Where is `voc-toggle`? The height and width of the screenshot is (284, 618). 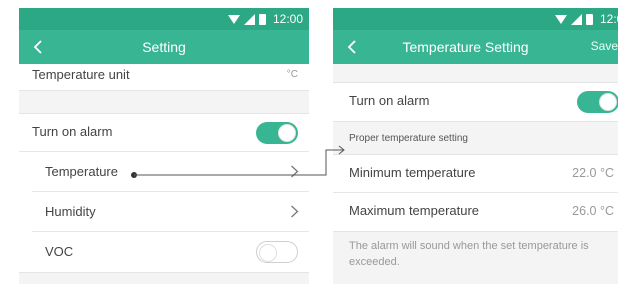
voc-toggle is located at coordinates (277, 252).